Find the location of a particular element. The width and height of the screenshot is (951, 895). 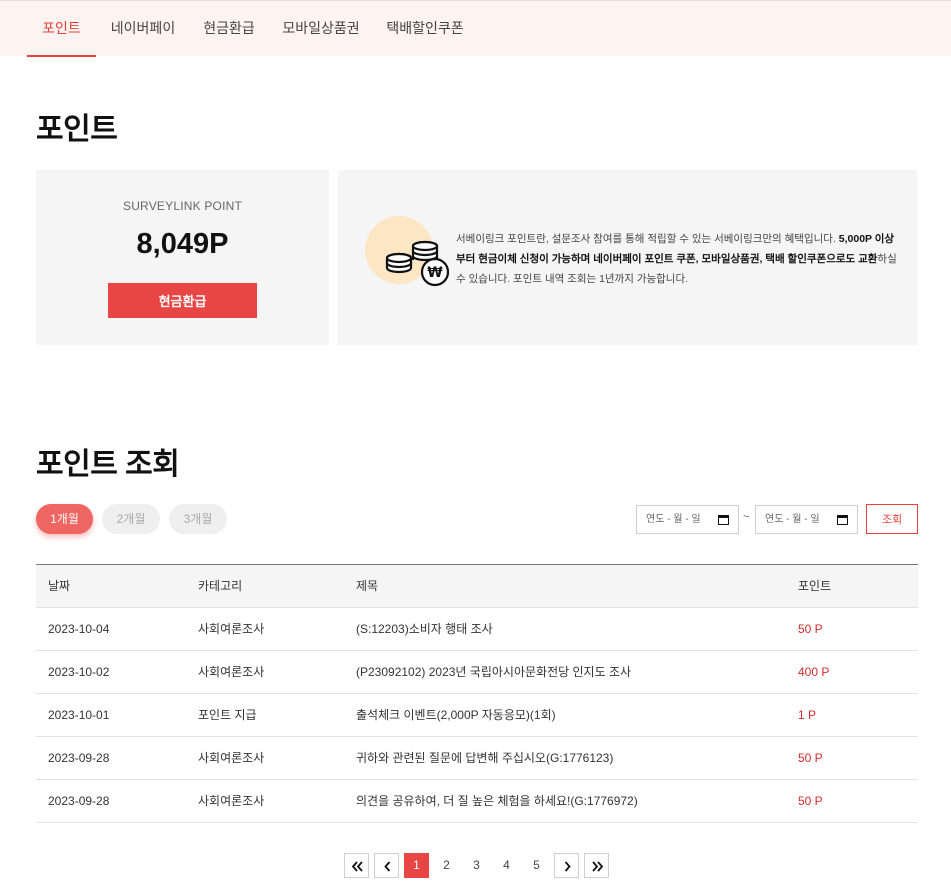

cash-refund-button: 현금환급 is located at coordinates (182, 300).